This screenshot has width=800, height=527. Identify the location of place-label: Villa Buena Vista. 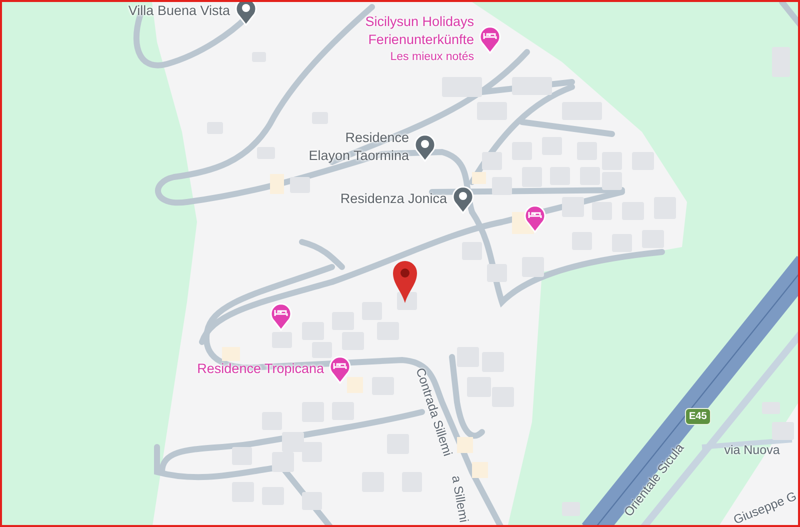
(179, 11).